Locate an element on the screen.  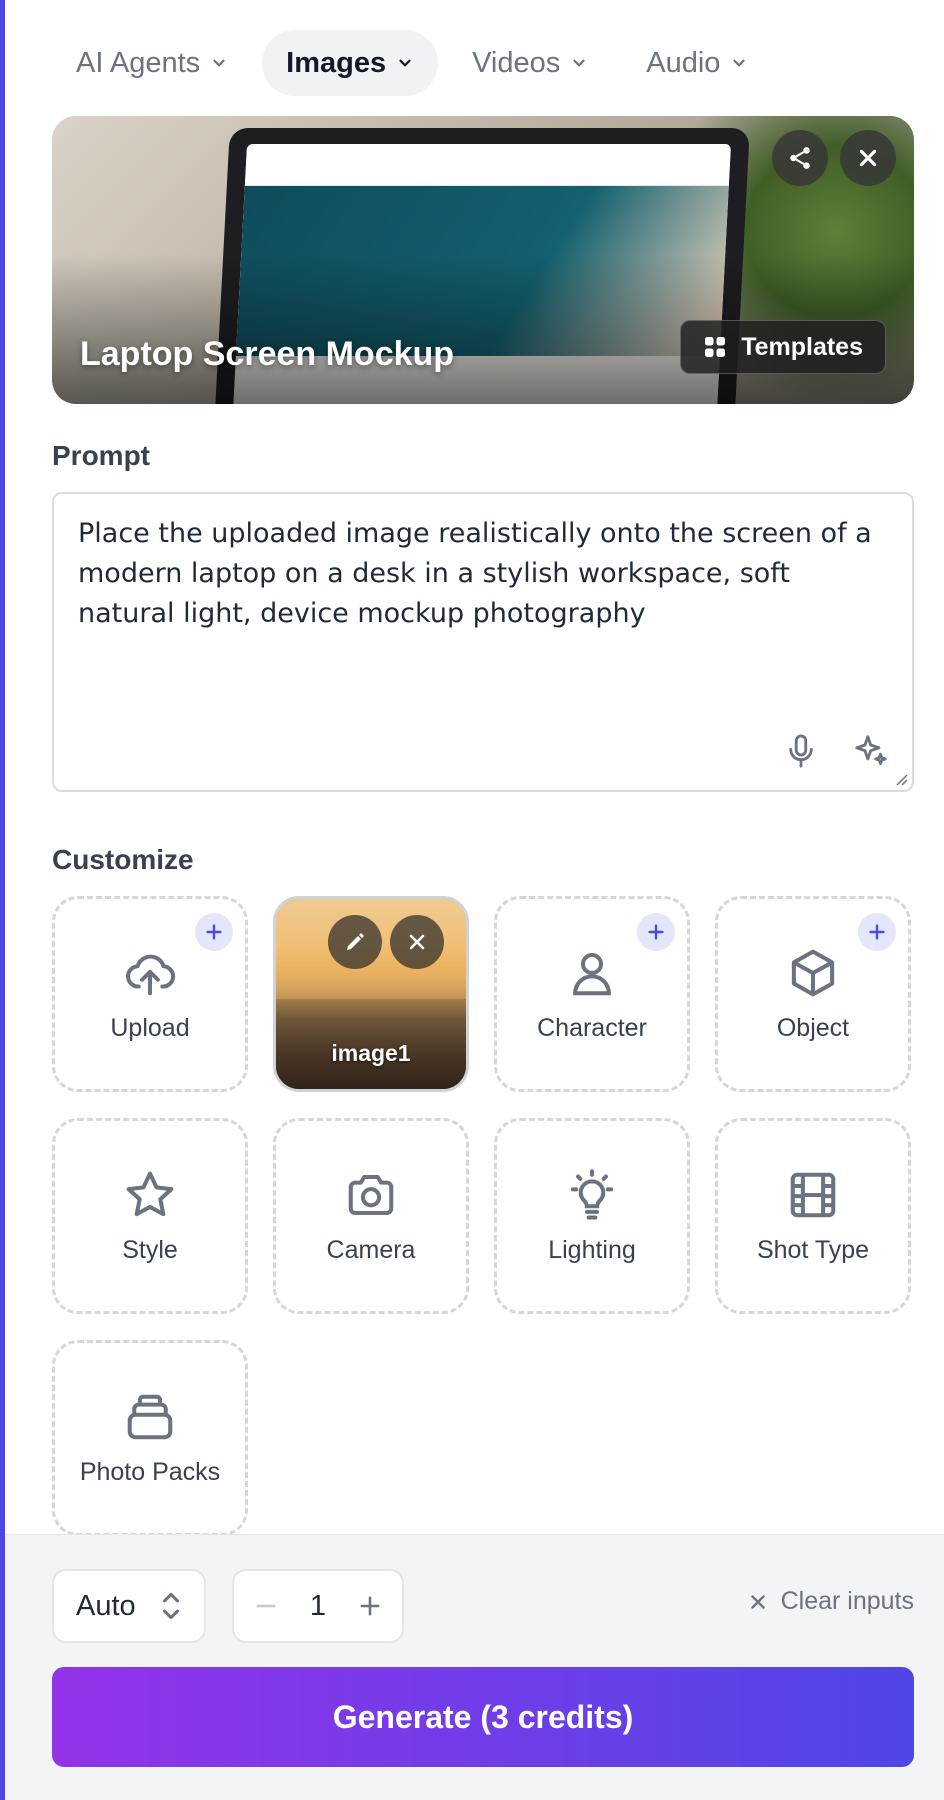
add-upload-button is located at coordinates (214, 932).